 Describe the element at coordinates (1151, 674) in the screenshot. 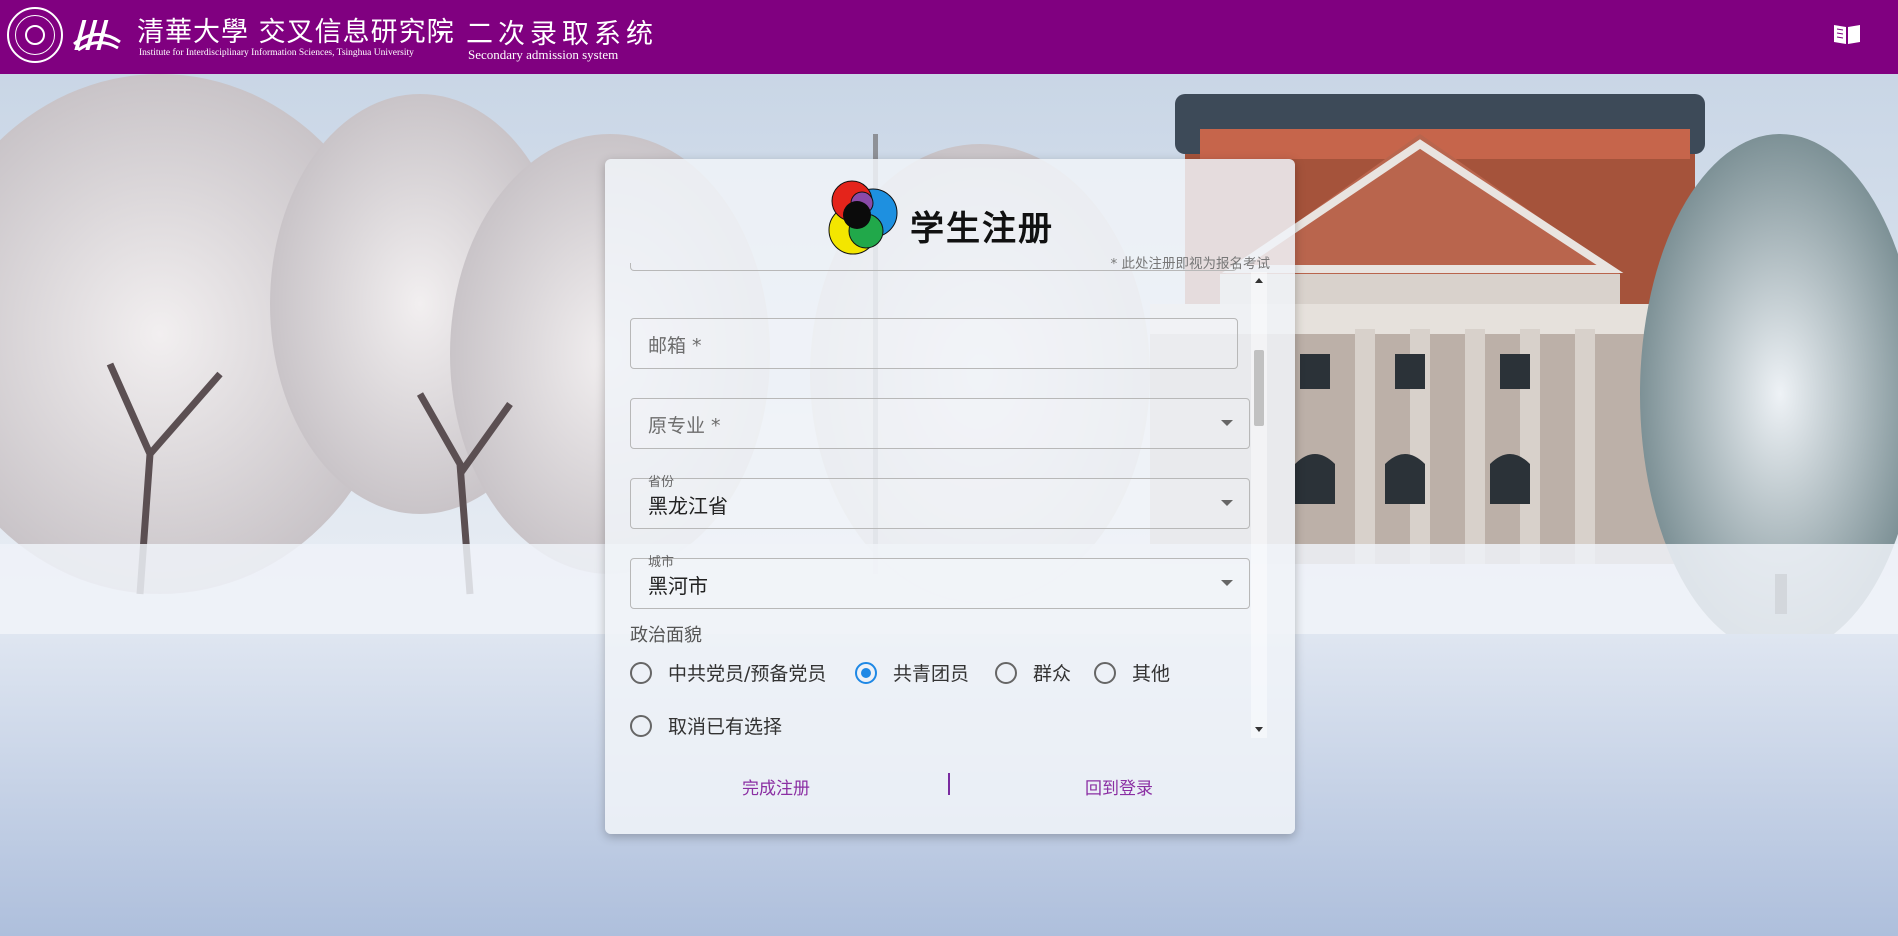

I see `radio-label: 其他` at that location.